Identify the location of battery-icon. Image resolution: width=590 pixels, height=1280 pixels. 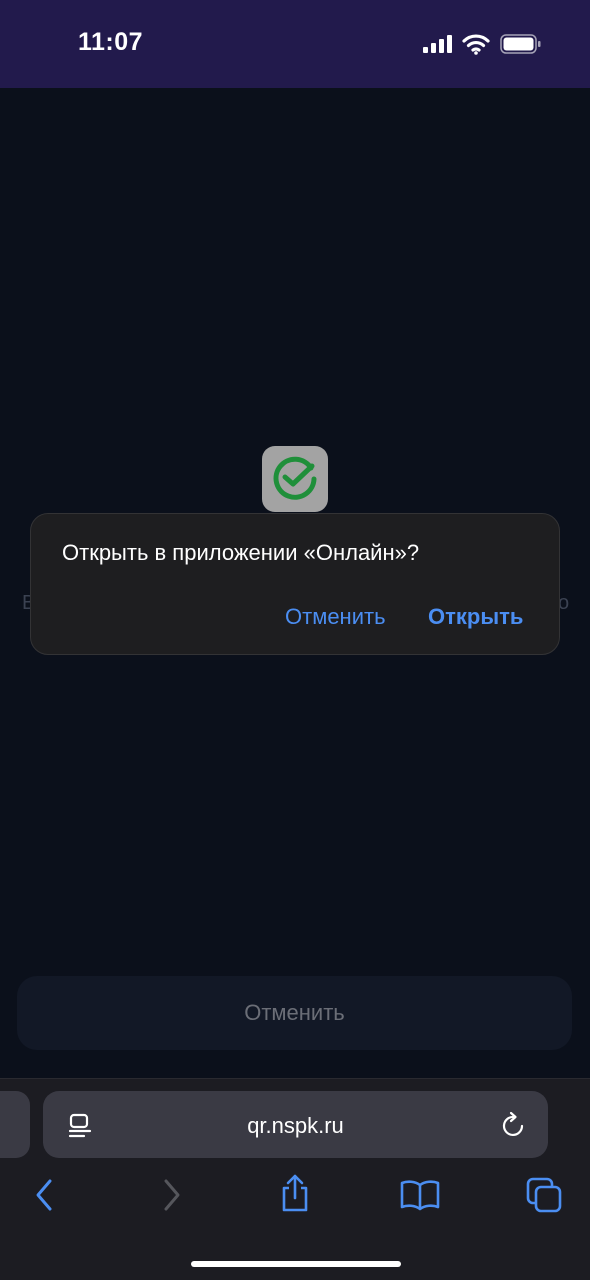
(520, 44).